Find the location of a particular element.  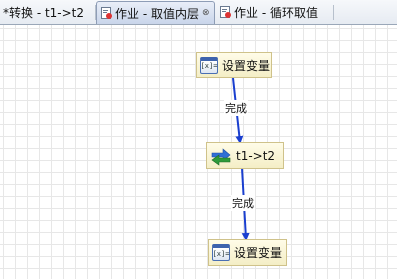

step-set-variable-top: [x]= 设置变量 is located at coordinates (234, 65).